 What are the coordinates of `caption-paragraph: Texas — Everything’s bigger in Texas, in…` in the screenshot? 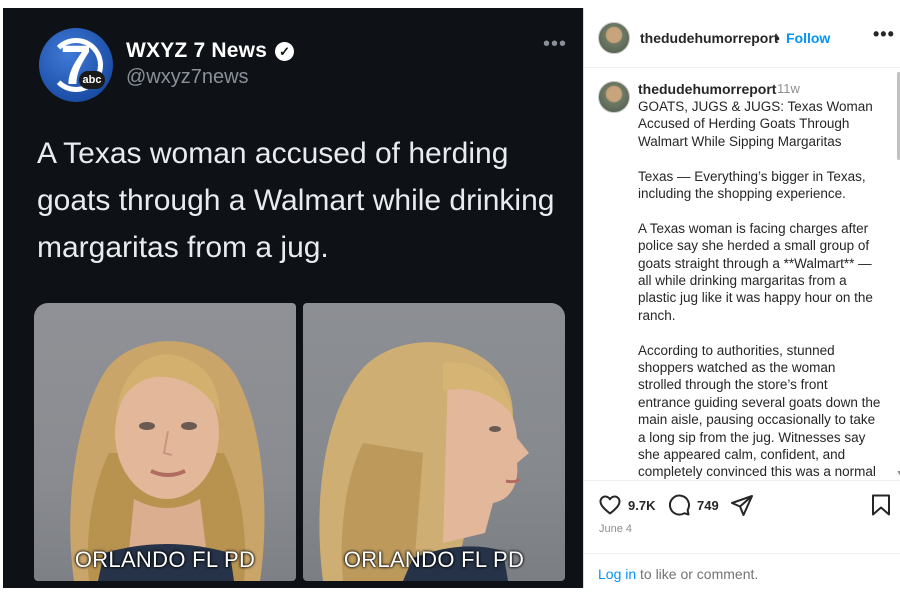 It's located at (752, 185).